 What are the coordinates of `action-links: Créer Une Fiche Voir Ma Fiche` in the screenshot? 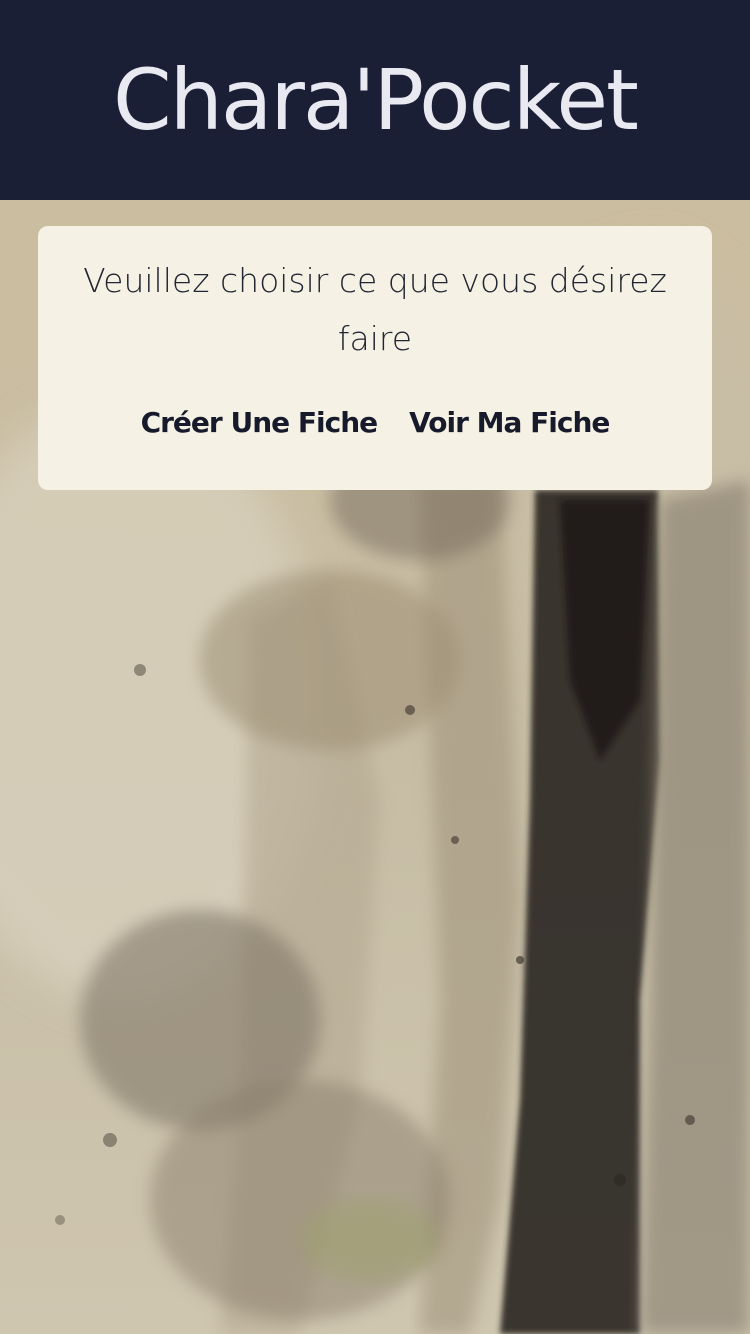 It's located at (375, 422).